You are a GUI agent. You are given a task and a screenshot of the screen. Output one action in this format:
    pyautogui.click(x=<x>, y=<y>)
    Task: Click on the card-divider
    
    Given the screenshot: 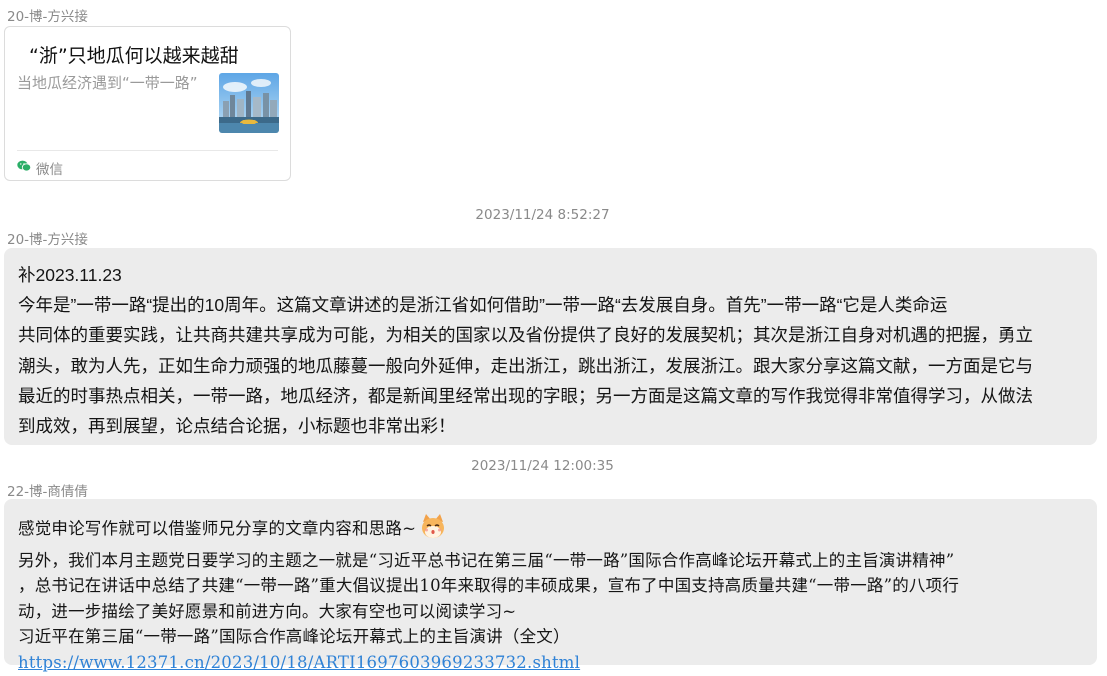 What is the action you would take?
    pyautogui.click(x=147, y=150)
    